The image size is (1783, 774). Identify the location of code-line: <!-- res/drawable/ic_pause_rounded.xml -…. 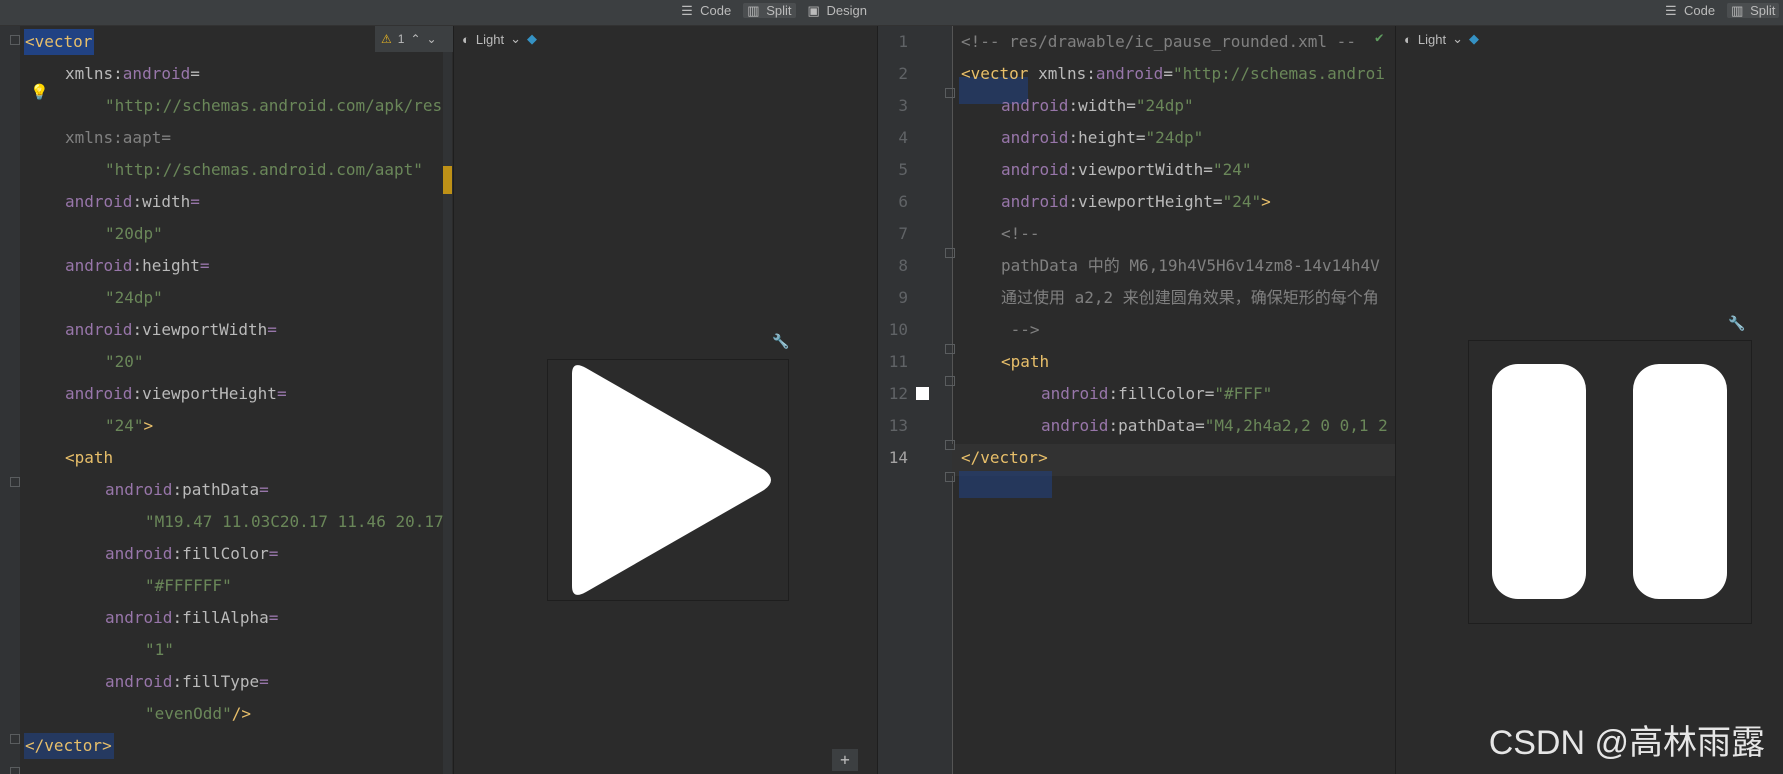
(1158, 42).